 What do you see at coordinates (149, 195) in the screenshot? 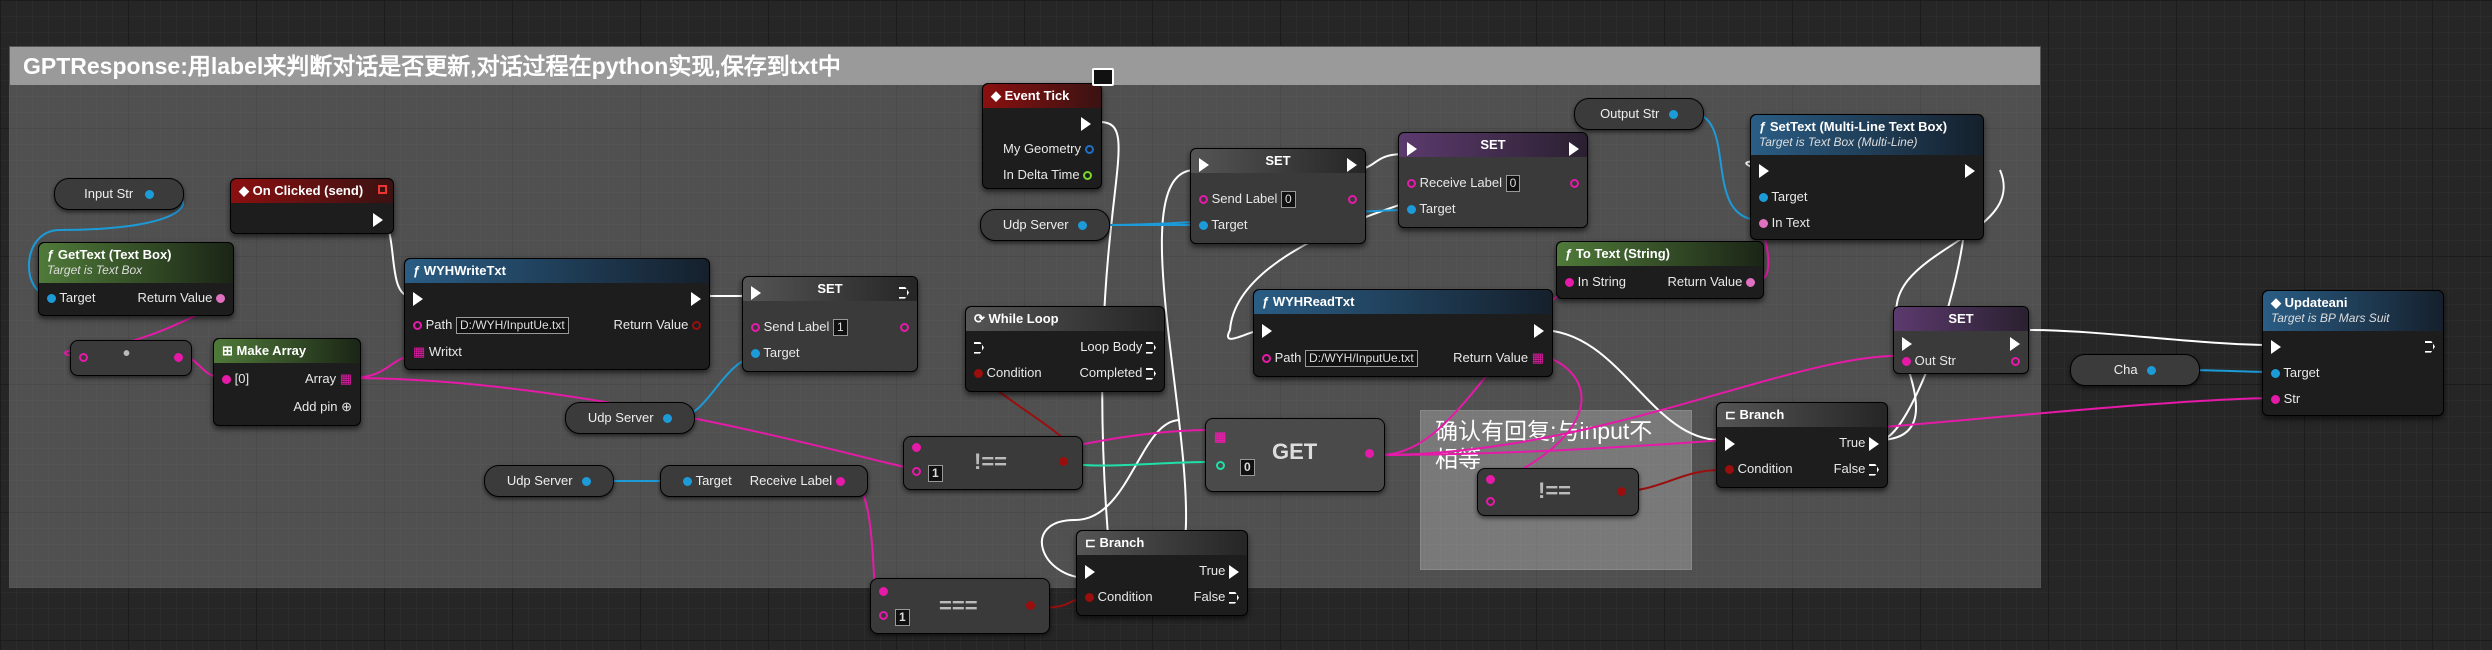
I see `input-str-pin` at bounding box center [149, 195].